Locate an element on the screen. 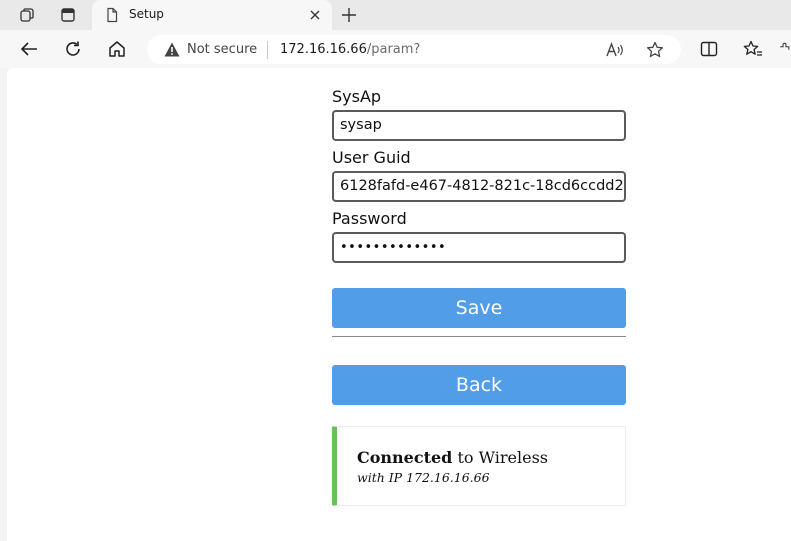 This screenshot has width=791, height=541. address-bar: Not secure 172.16.16.66/param? is located at coordinates (414, 49).